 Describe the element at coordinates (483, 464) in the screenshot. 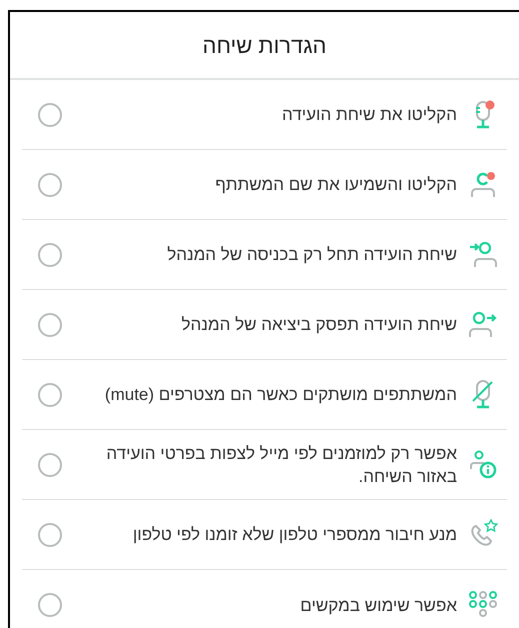

I see `user-info-icon` at that location.